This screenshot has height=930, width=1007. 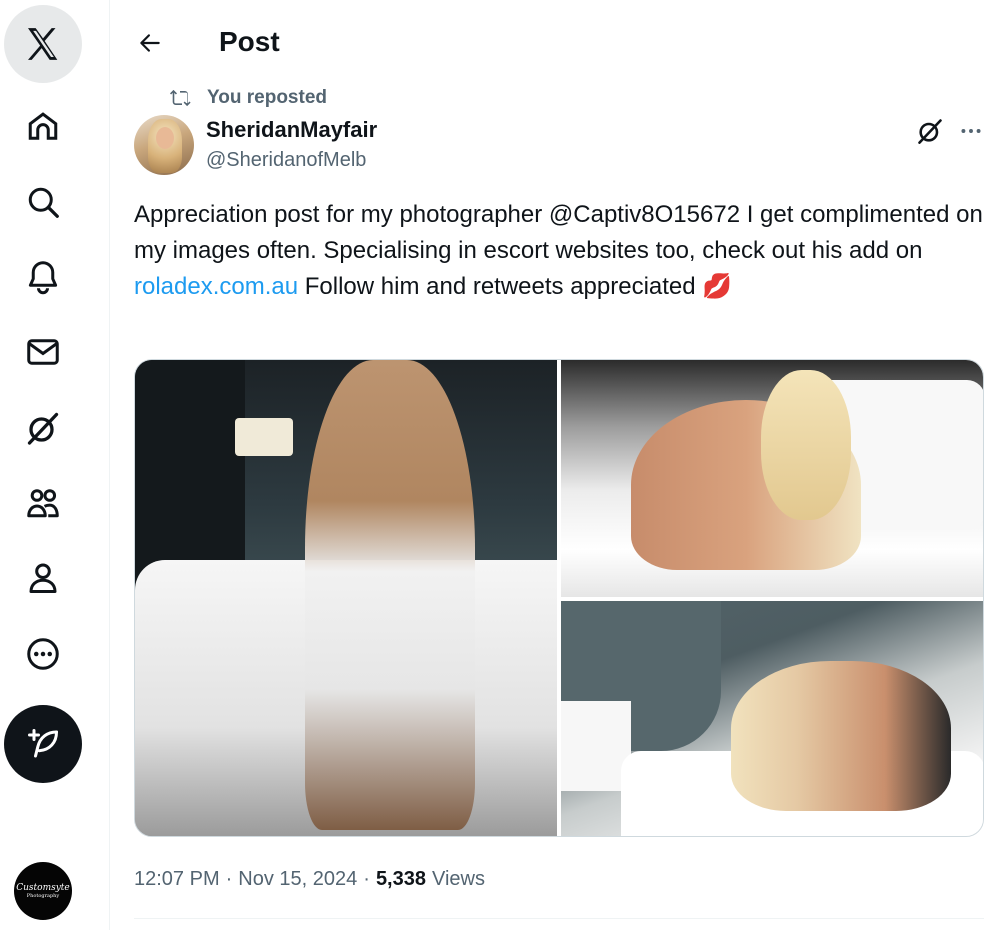 I want to click on nav-communities, so click(x=43, y=503).